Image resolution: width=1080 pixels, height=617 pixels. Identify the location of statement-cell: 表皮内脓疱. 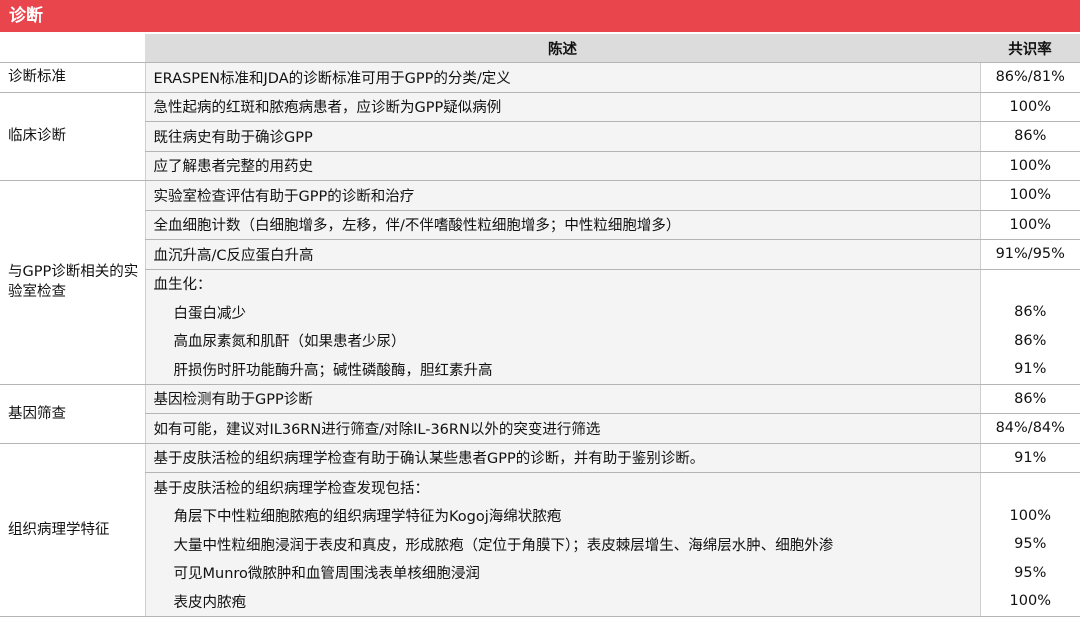
(562, 602).